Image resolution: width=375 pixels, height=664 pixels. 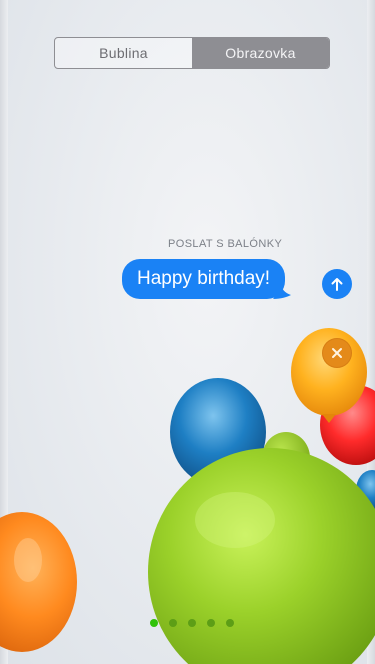 I want to click on balloon-blue, so click(x=218, y=435).